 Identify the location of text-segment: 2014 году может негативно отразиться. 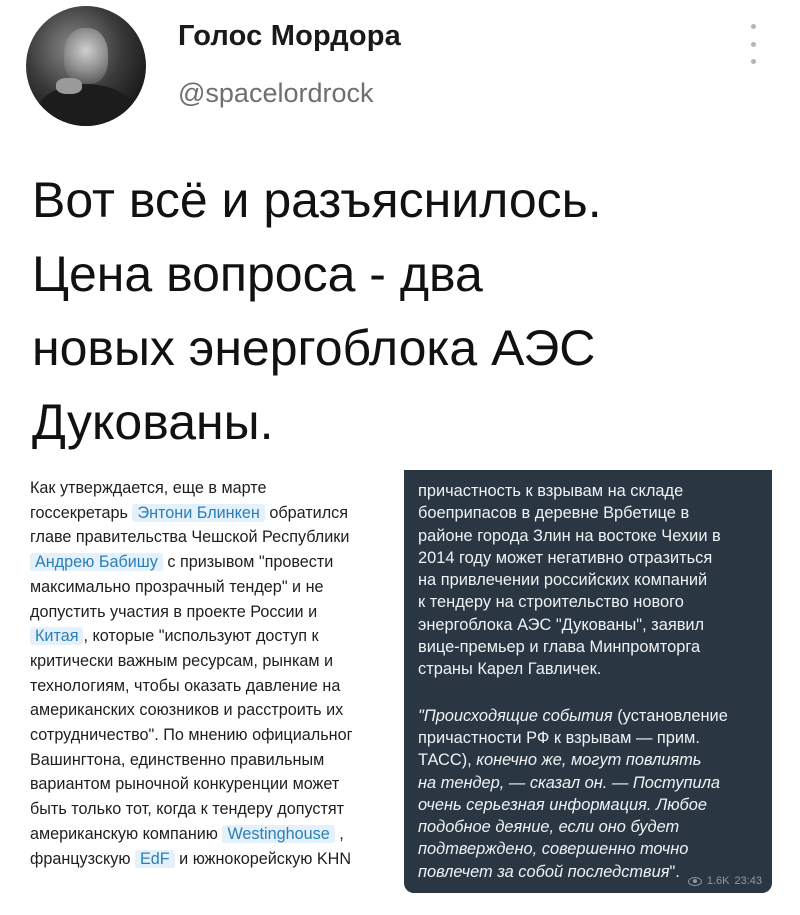
(565, 557).